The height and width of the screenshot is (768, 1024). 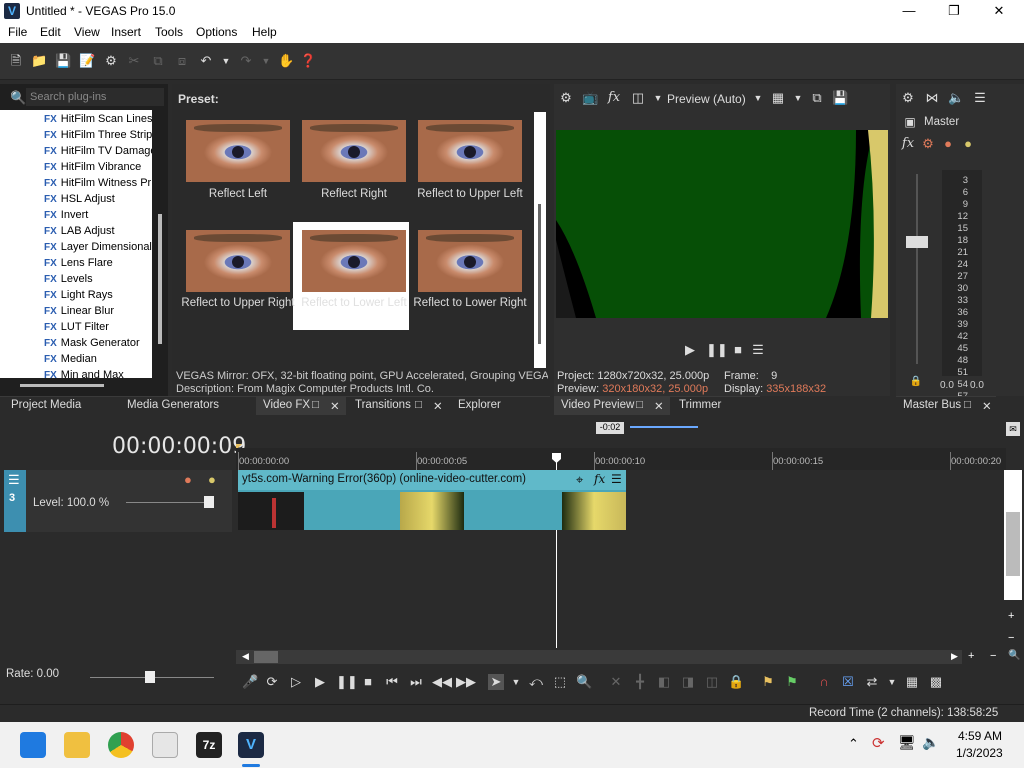 What do you see at coordinates (14, 480) in the screenshot?
I see `track-menu-icon: ☰` at bounding box center [14, 480].